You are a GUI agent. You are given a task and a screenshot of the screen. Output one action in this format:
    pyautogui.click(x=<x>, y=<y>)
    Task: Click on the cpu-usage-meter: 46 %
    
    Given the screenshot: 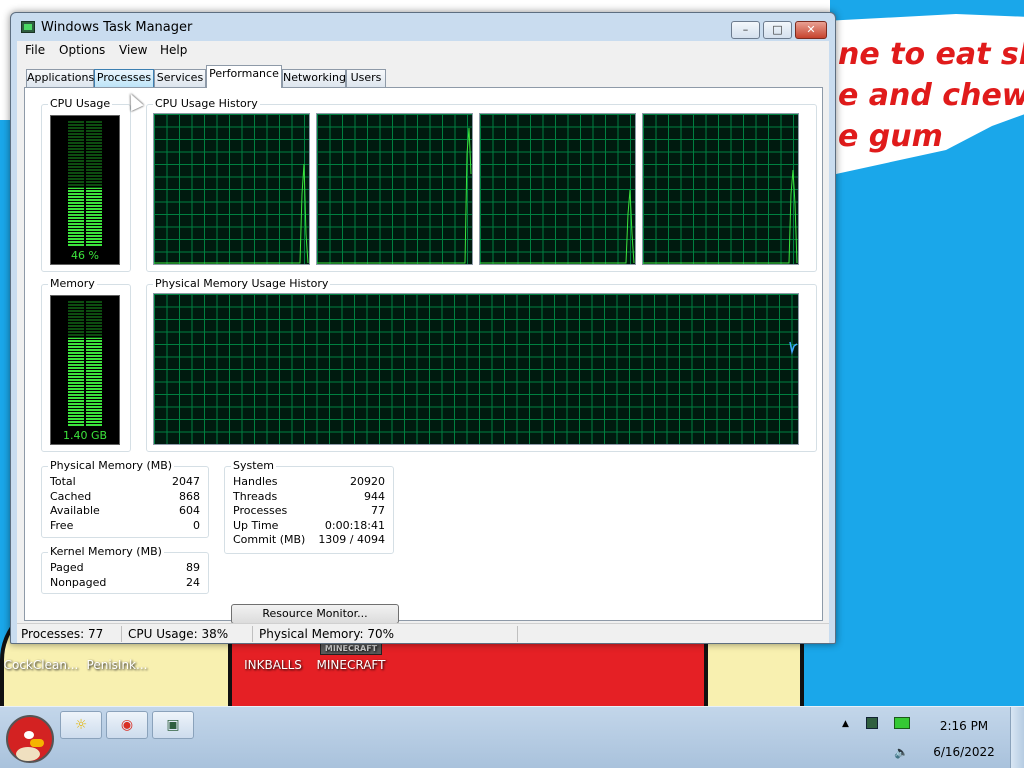 What is the action you would take?
    pyautogui.click(x=85, y=190)
    